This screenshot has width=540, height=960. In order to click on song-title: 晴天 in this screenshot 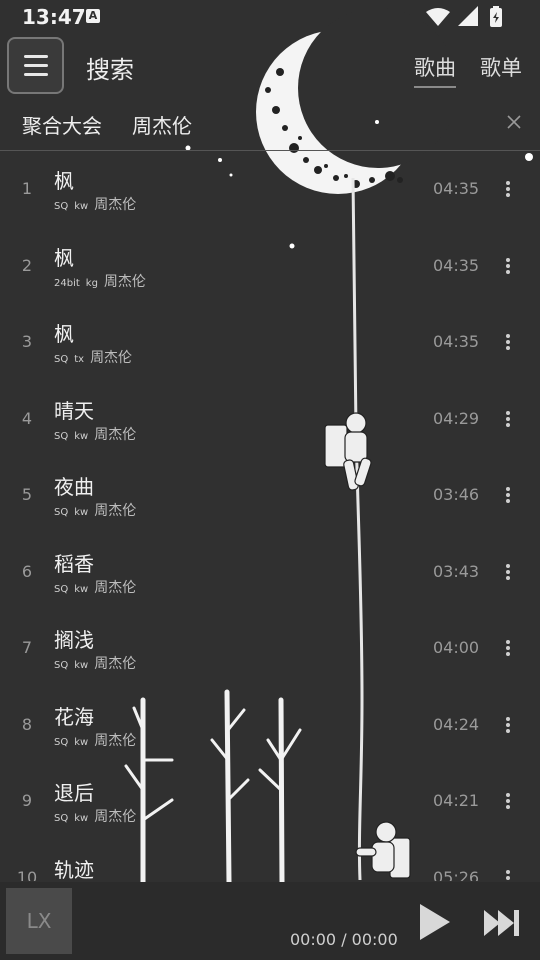, I will do `click(74, 411)`.